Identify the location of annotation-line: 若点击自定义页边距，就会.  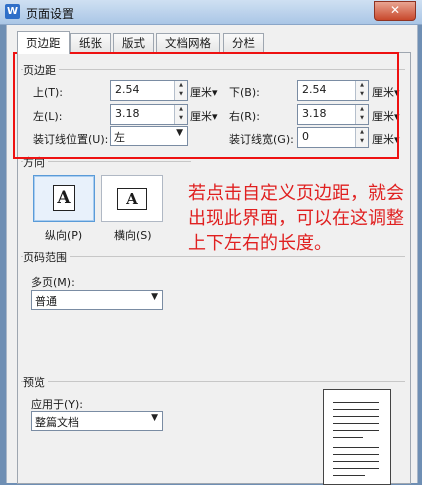
(296, 193).